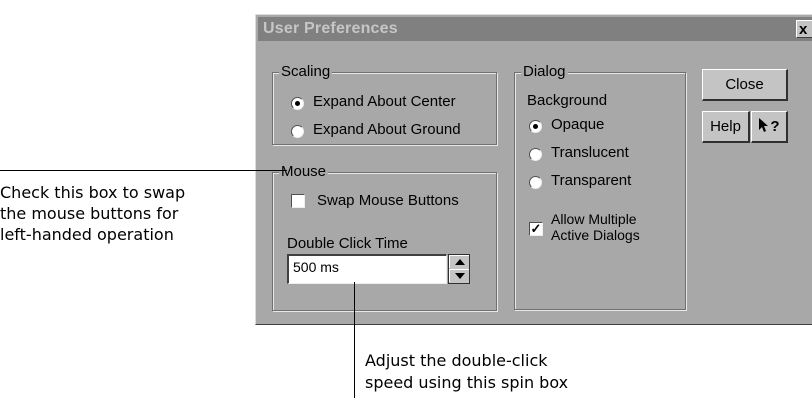  What do you see at coordinates (297, 103) in the screenshot?
I see `expand-center-radio` at bounding box center [297, 103].